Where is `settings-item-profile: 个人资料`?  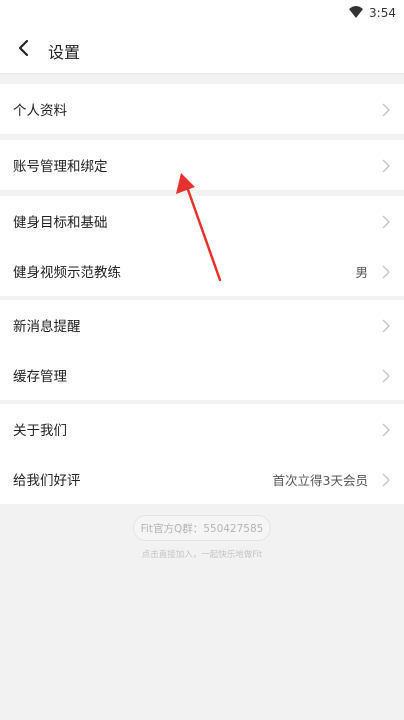 settings-item-profile: 个人资料 is located at coordinates (202, 109).